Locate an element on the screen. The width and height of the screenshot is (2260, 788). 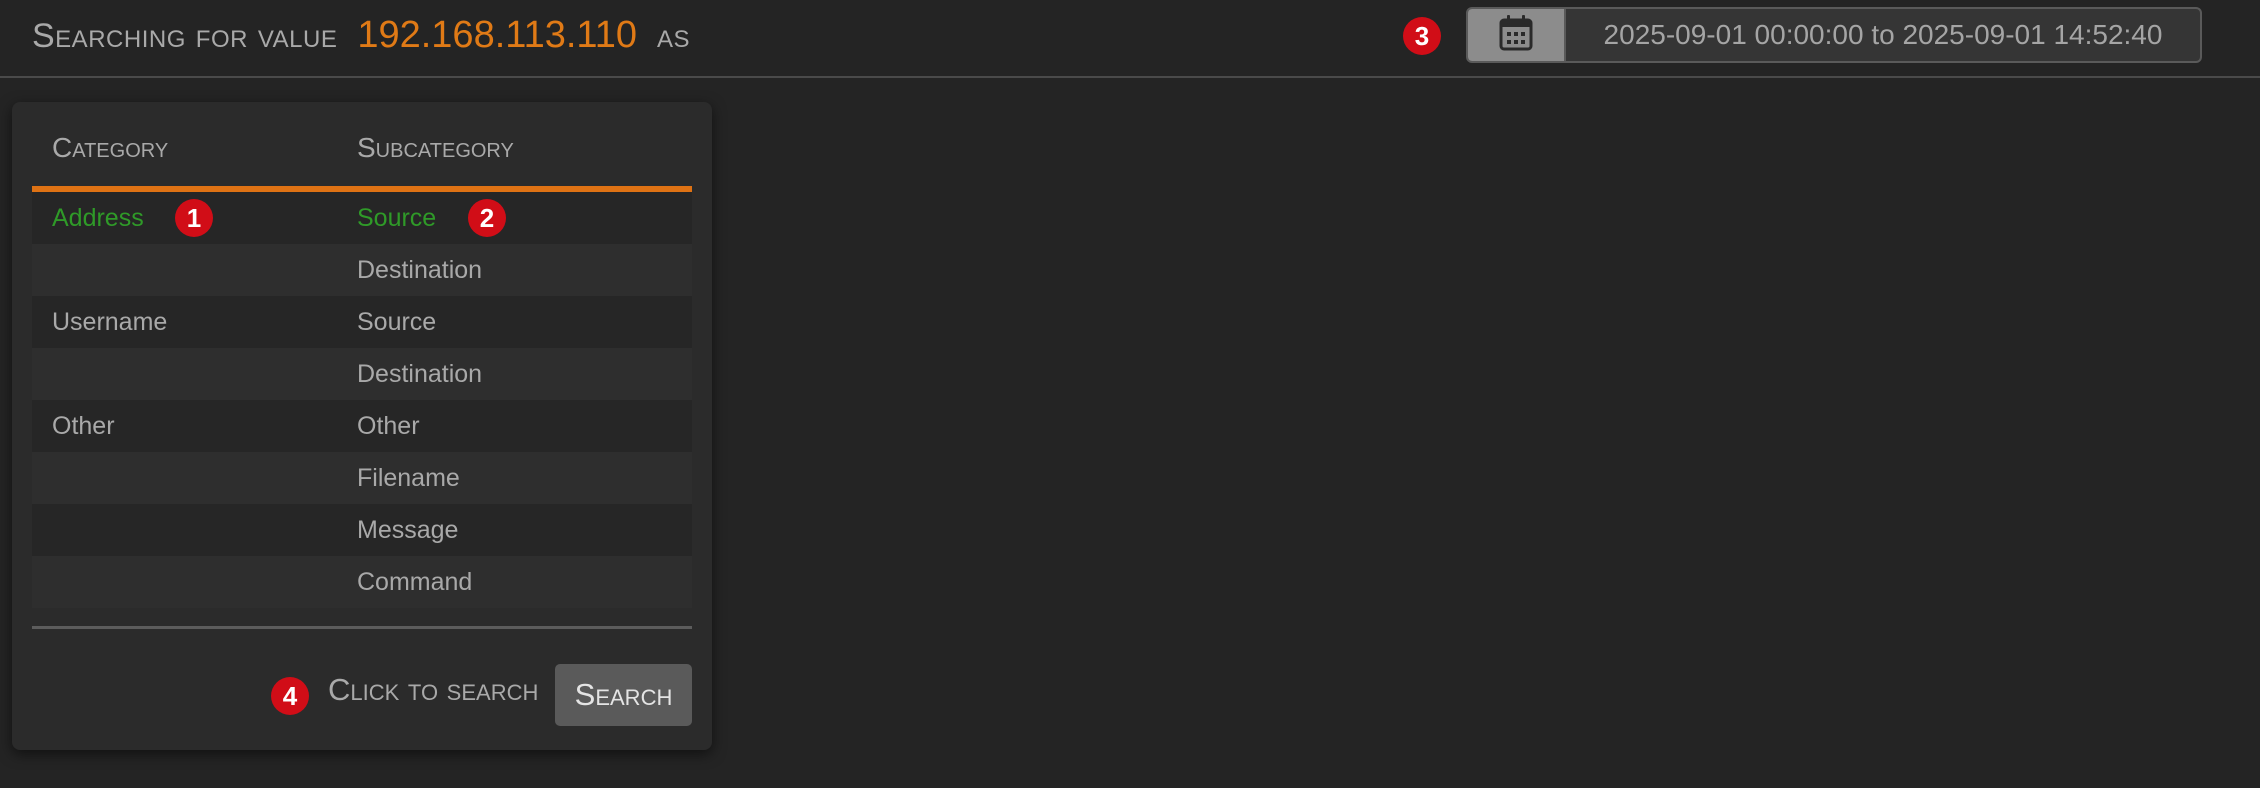
table-row: Command is located at coordinates (362, 582).